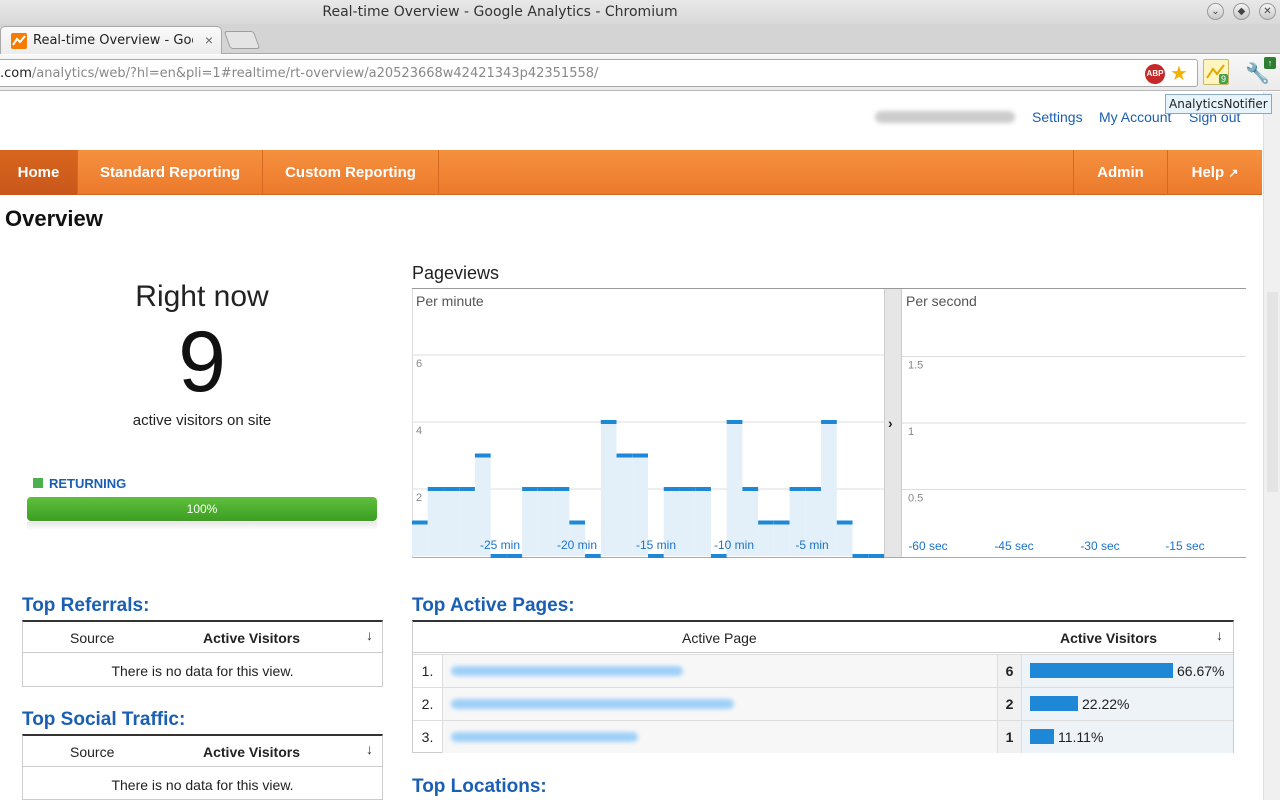 The width and height of the screenshot is (1280, 800). I want to click on x-tick-label: -15 sec, so click(1184, 546).